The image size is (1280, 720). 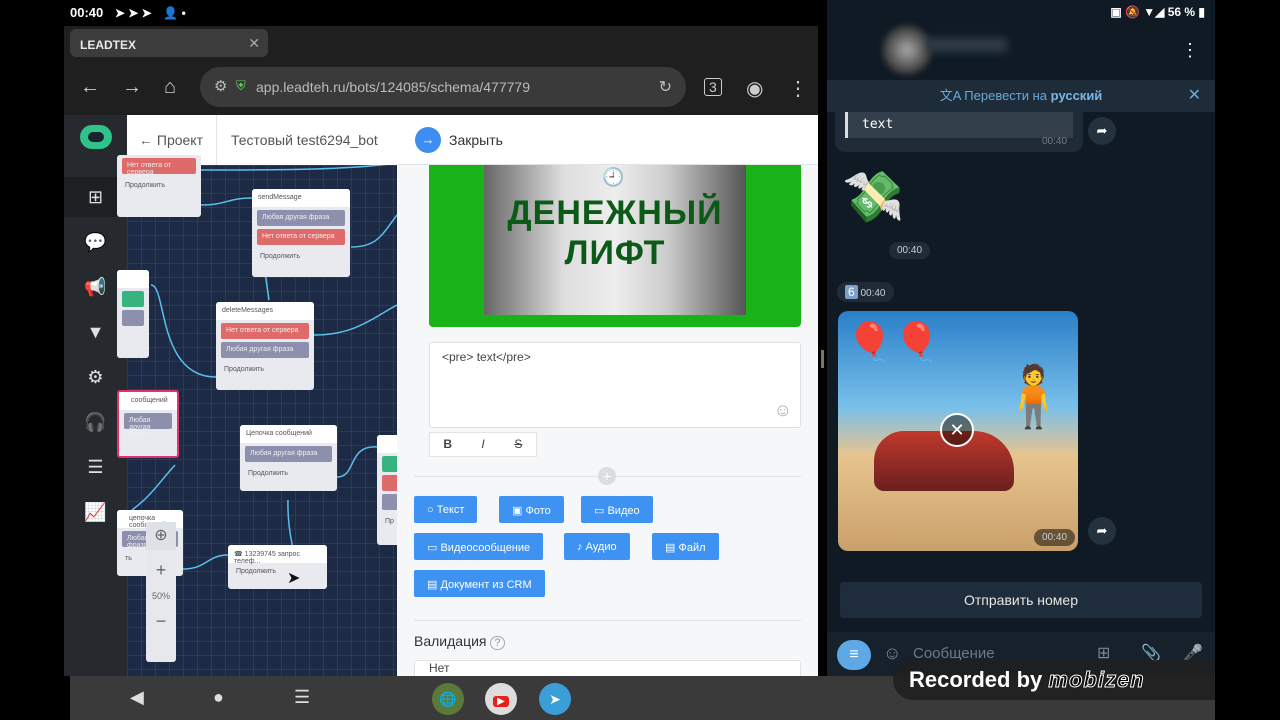 What do you see at coordinates (459, 641) in the screenshot?
I see `validation-heading: Валидация ?` at bounding box center [459, 641].